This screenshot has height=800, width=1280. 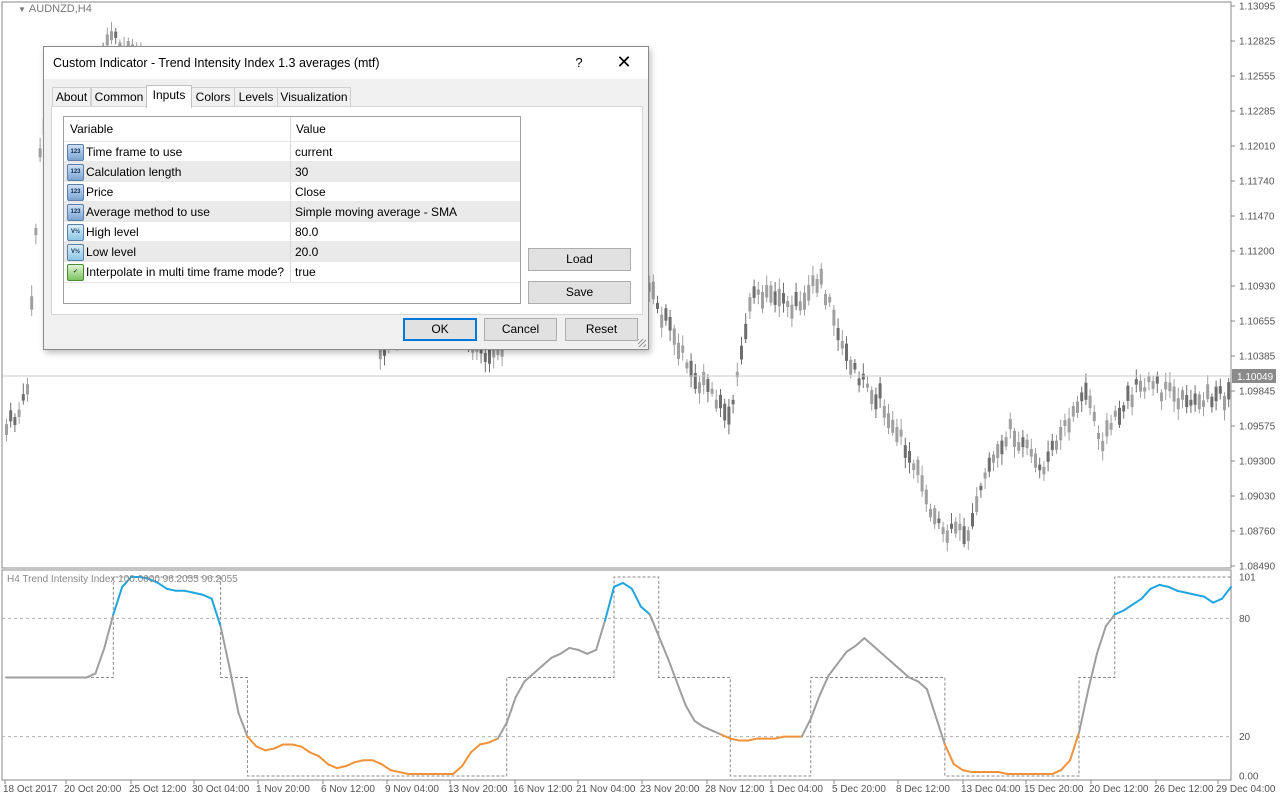 I want to click on time-tick-label: 5 Dec 20:00, so click(x=859, y=789).